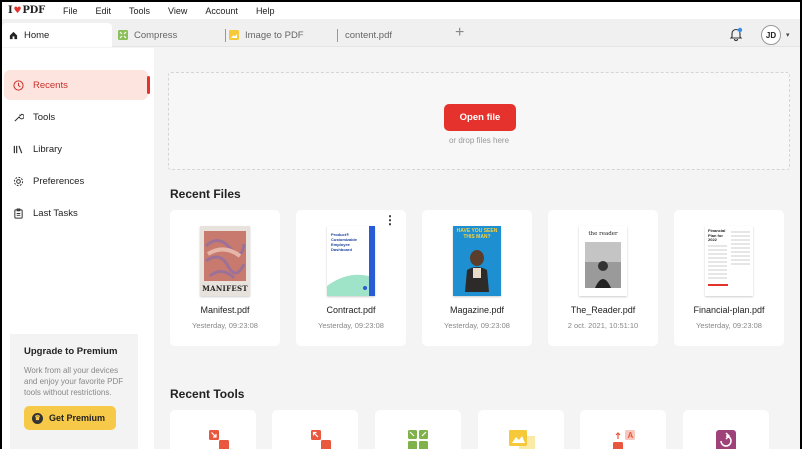 The width and height of the screenshot is (802, 449). What do you see at coordinates (321, 439) in the screenshot?
I see `split-pdf-icon` at bounding box center [321, 439].